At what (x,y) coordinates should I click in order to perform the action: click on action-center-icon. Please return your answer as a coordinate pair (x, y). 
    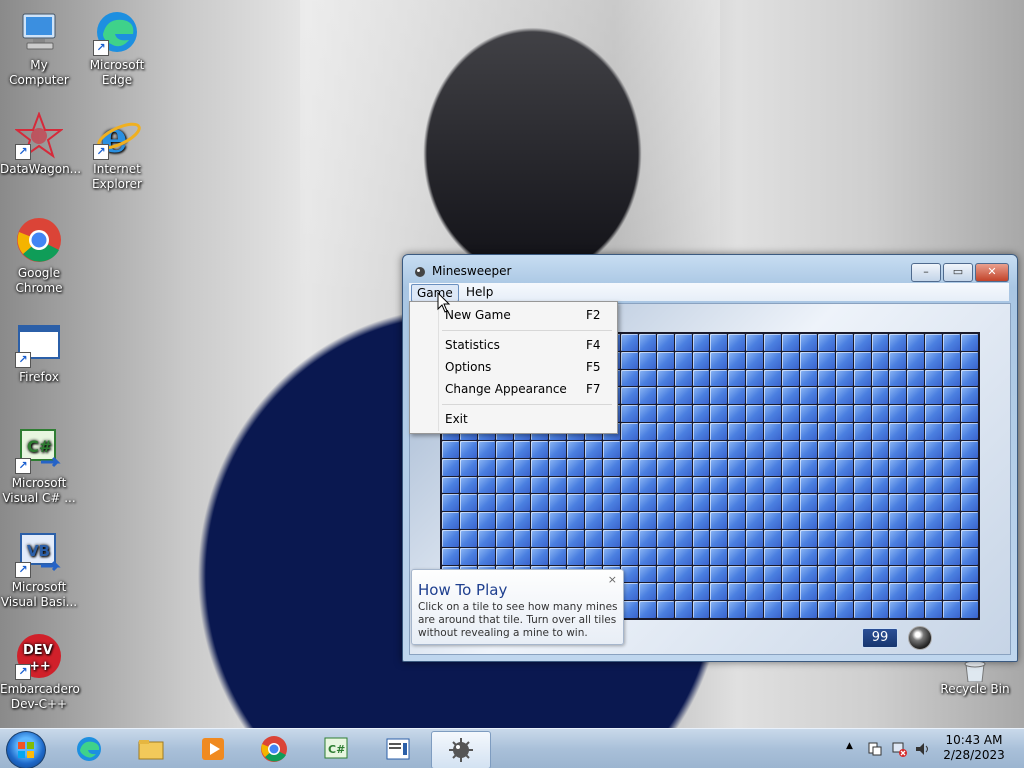
    Looking at the image, I should click on (875, 749).